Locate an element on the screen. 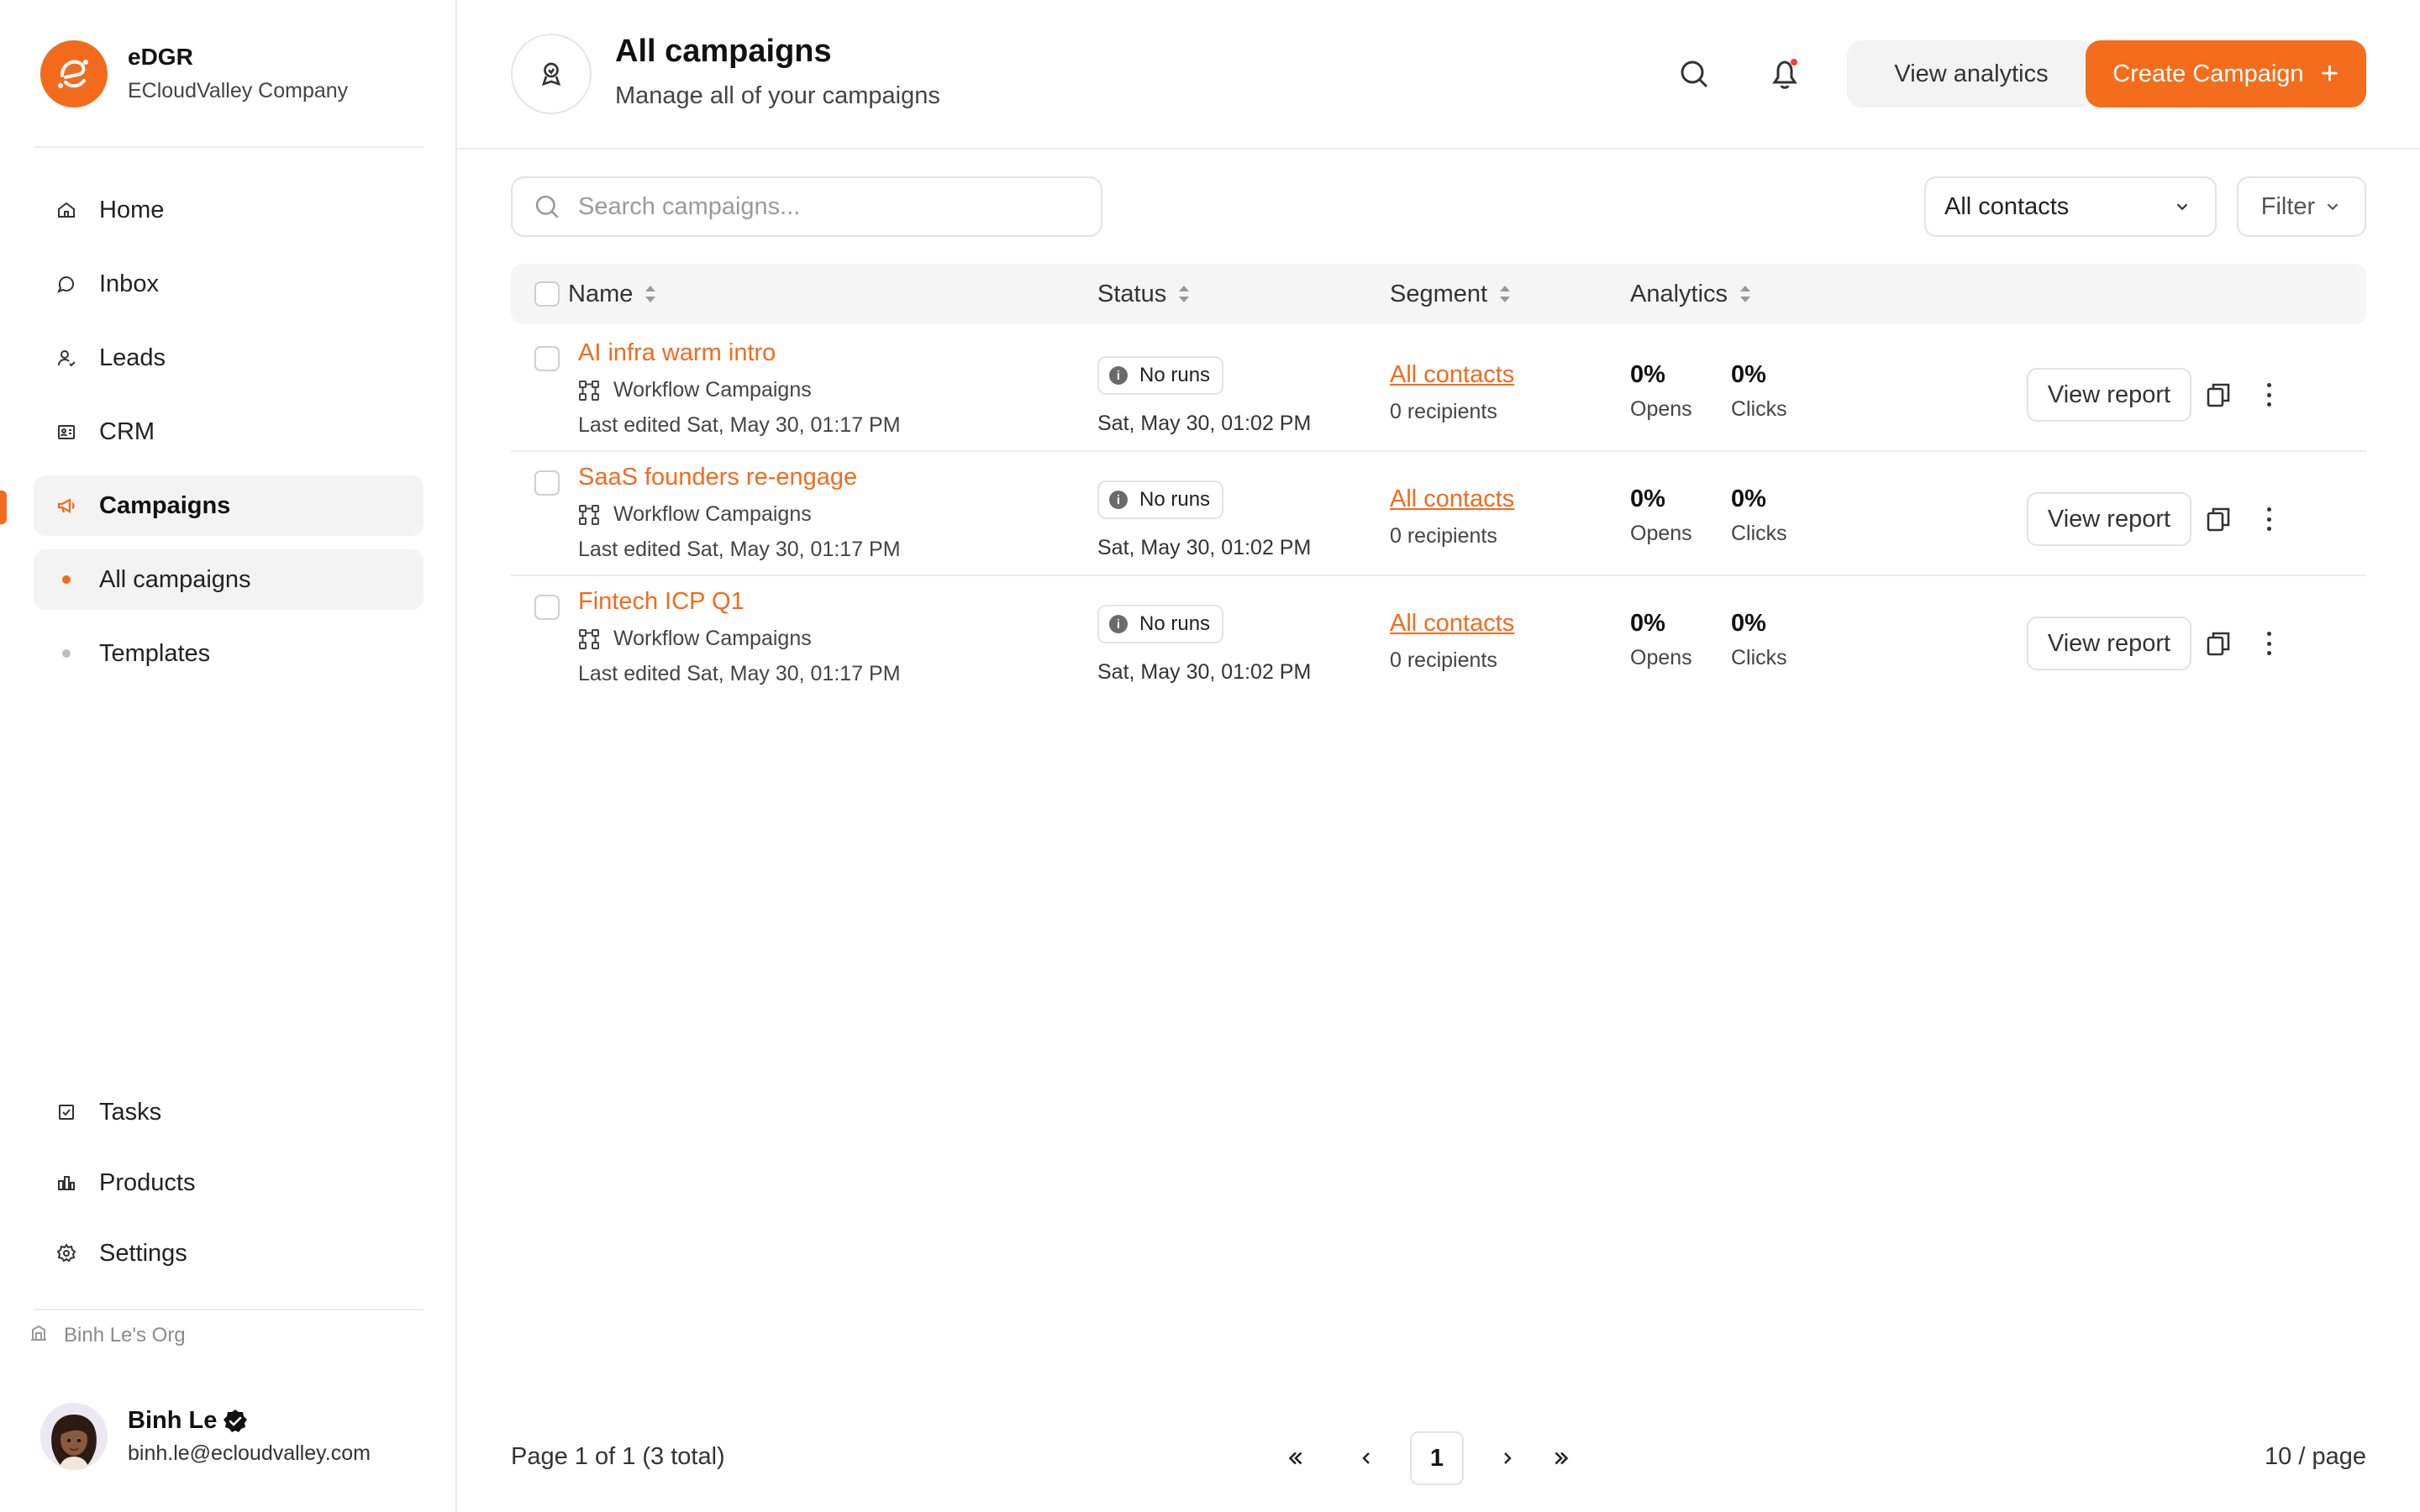 This screenshot has height=1512, width=2420. campaigns-icon is located at coordinates (66, 506).